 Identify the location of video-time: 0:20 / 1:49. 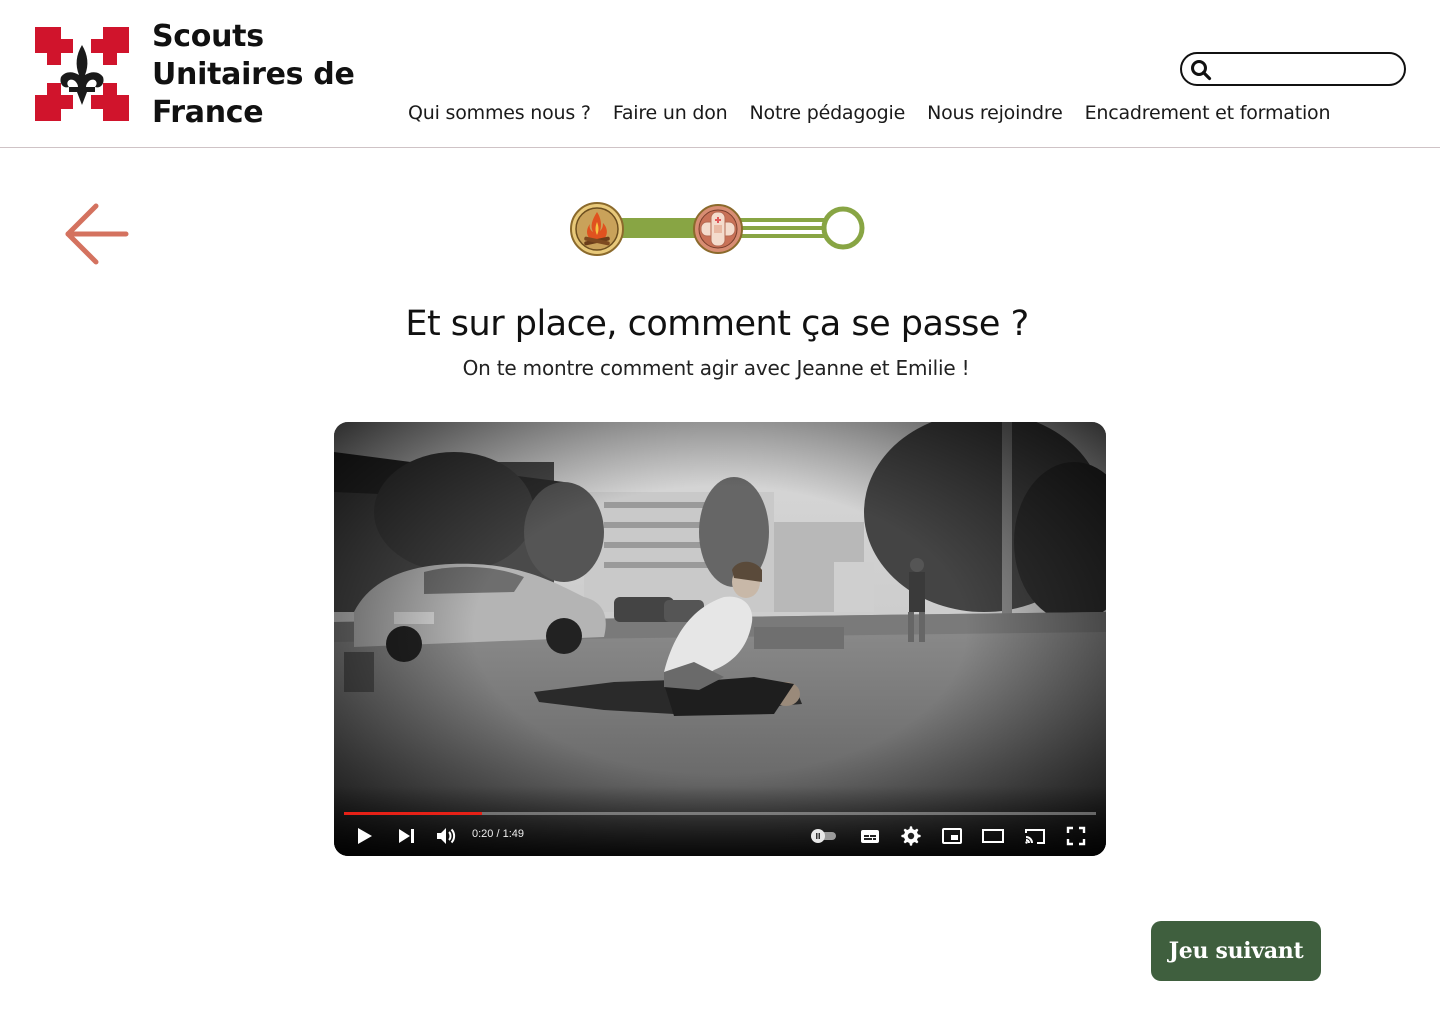
(498, 834).